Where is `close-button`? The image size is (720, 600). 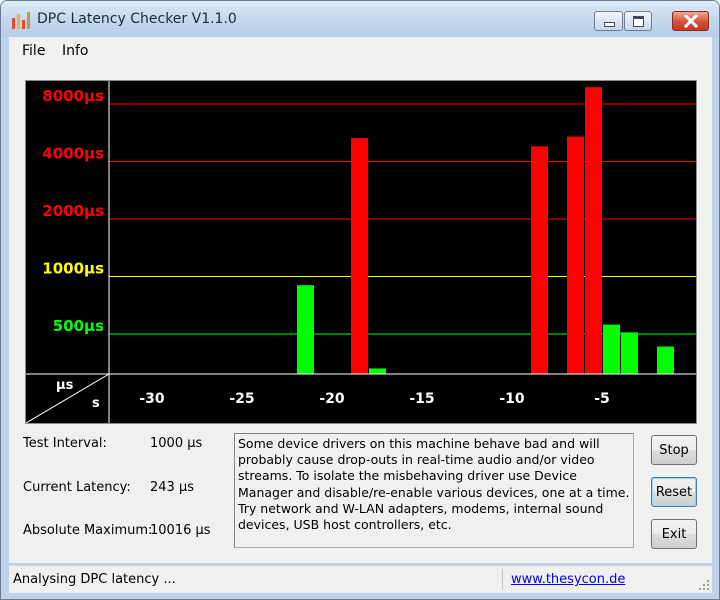
close-button is located at coordinates (690, 21).